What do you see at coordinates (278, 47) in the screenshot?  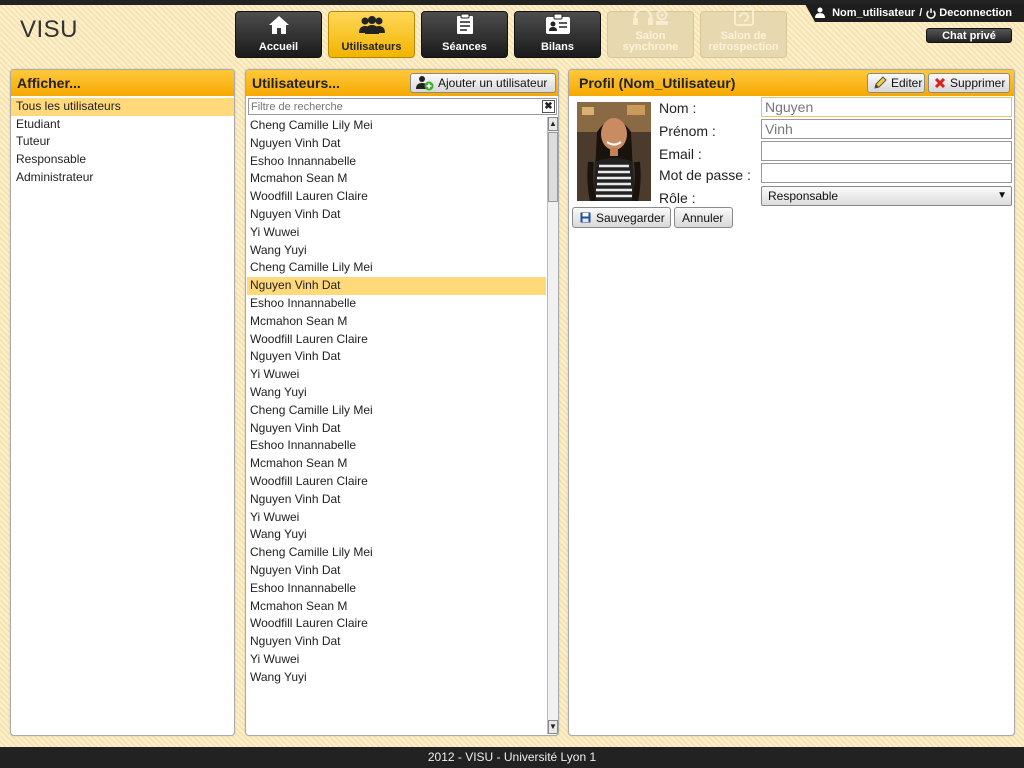 I see `nav-label: Accueil` at bounding box center [278, 47].